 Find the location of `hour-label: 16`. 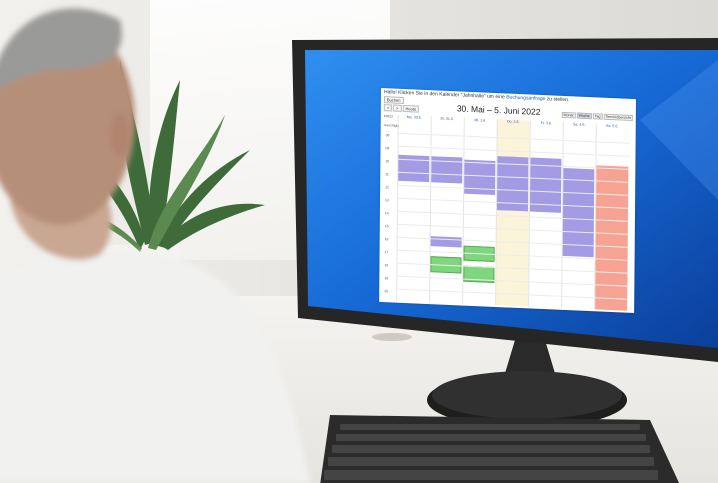

hour-label: 16 is located at coordinates (386, 239).